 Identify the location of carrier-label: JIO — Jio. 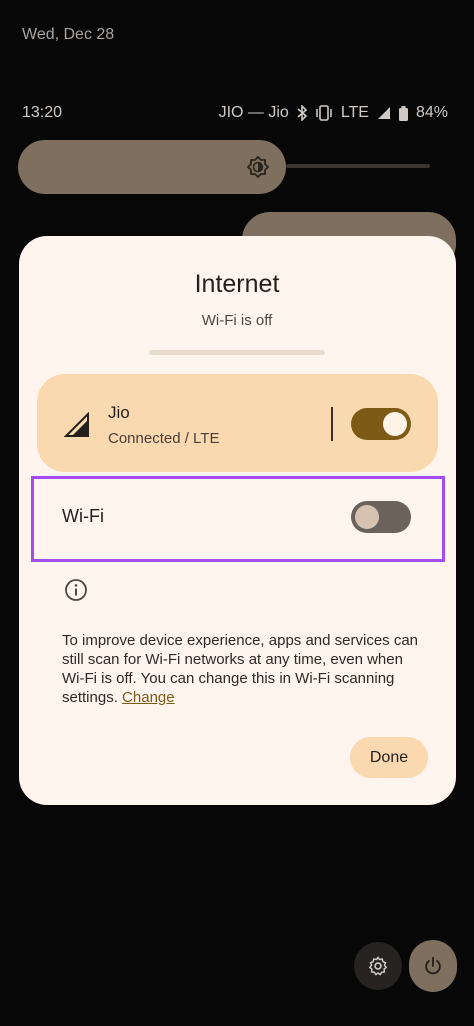
(253, 112).